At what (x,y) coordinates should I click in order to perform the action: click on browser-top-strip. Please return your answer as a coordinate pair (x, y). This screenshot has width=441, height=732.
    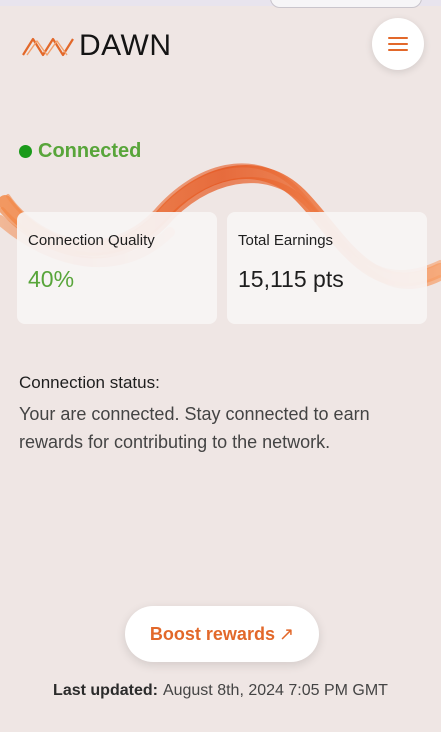
    Looking at the image, I should click on (220, 4).